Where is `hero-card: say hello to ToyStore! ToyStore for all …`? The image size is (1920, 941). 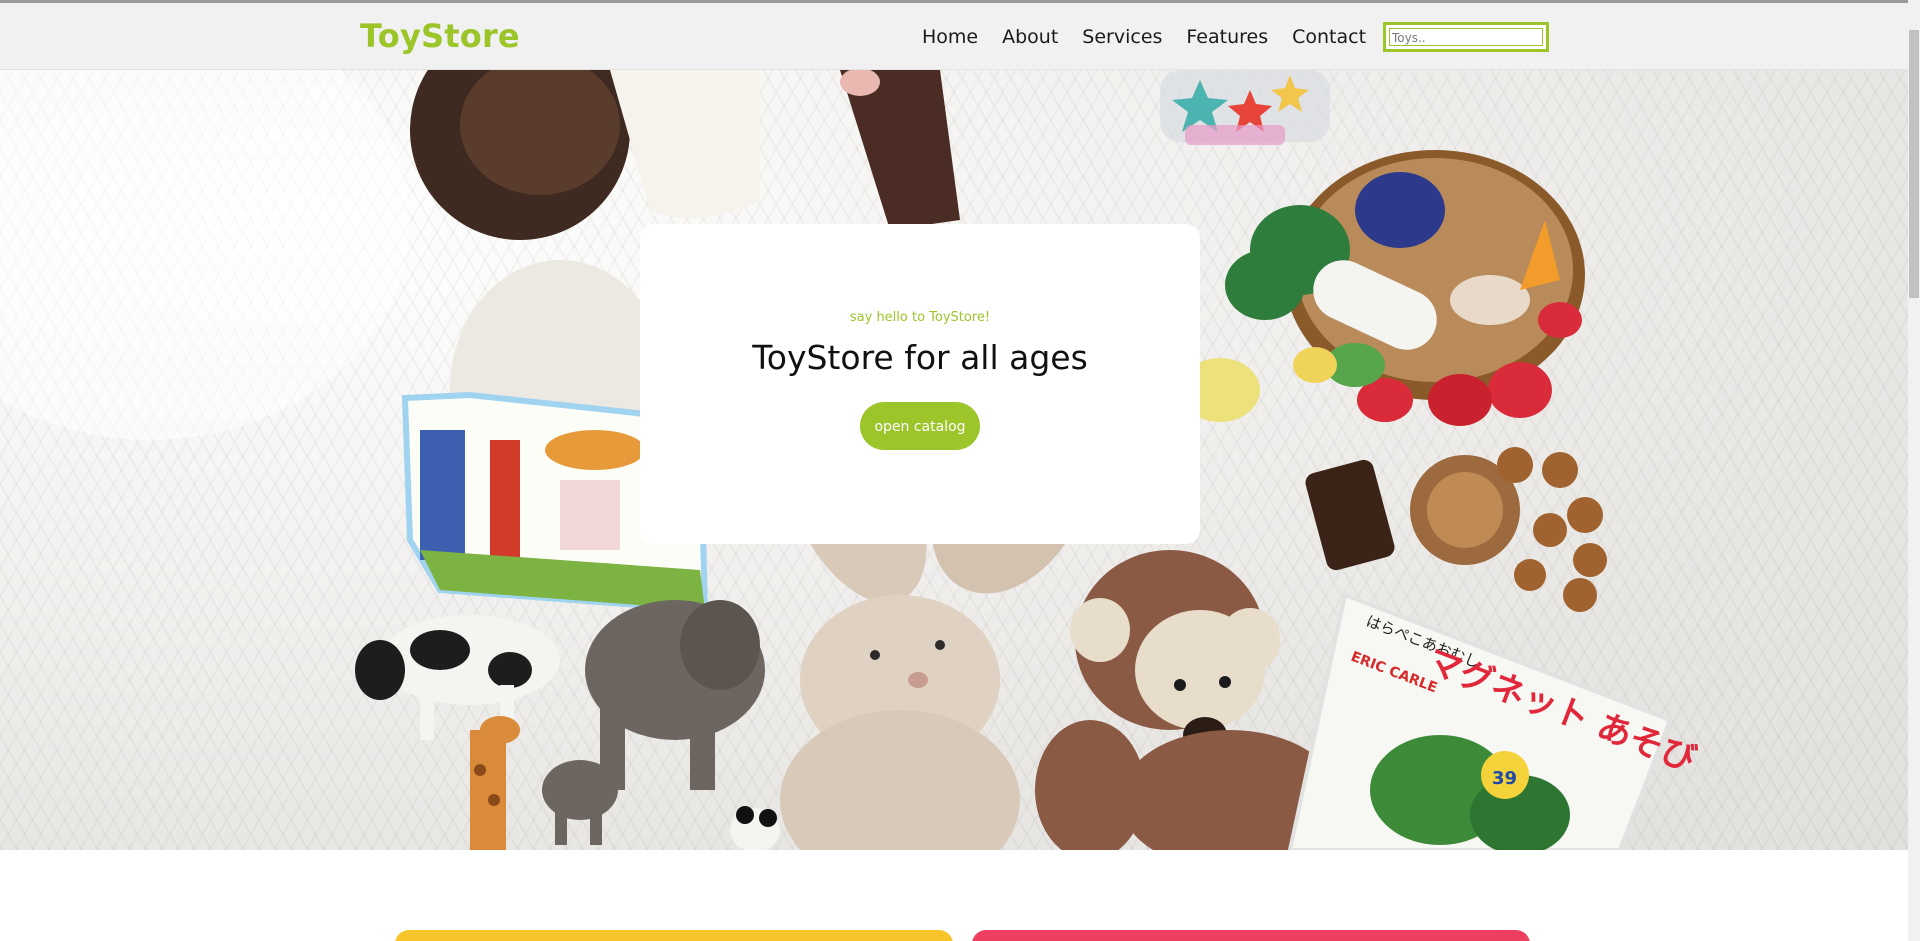 hero-card: say hello to ToyStore! ToyStore for all … is located at coordinates (920, 384).